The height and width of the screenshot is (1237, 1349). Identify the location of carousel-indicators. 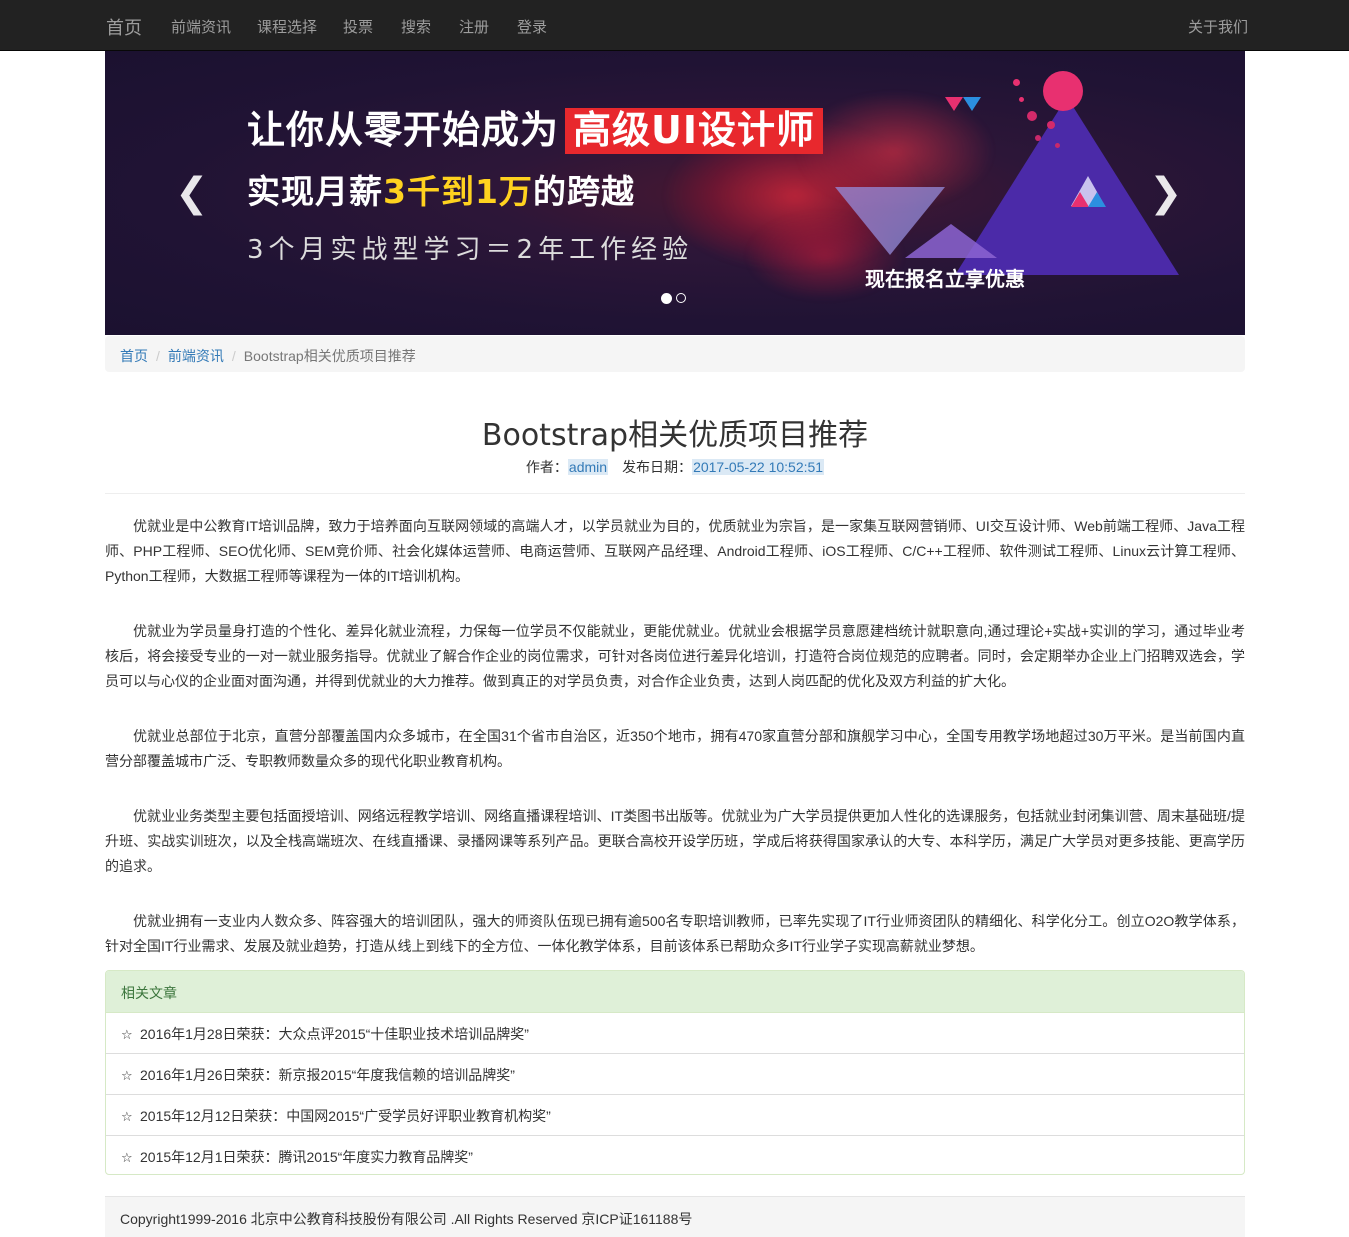
(675, 297).